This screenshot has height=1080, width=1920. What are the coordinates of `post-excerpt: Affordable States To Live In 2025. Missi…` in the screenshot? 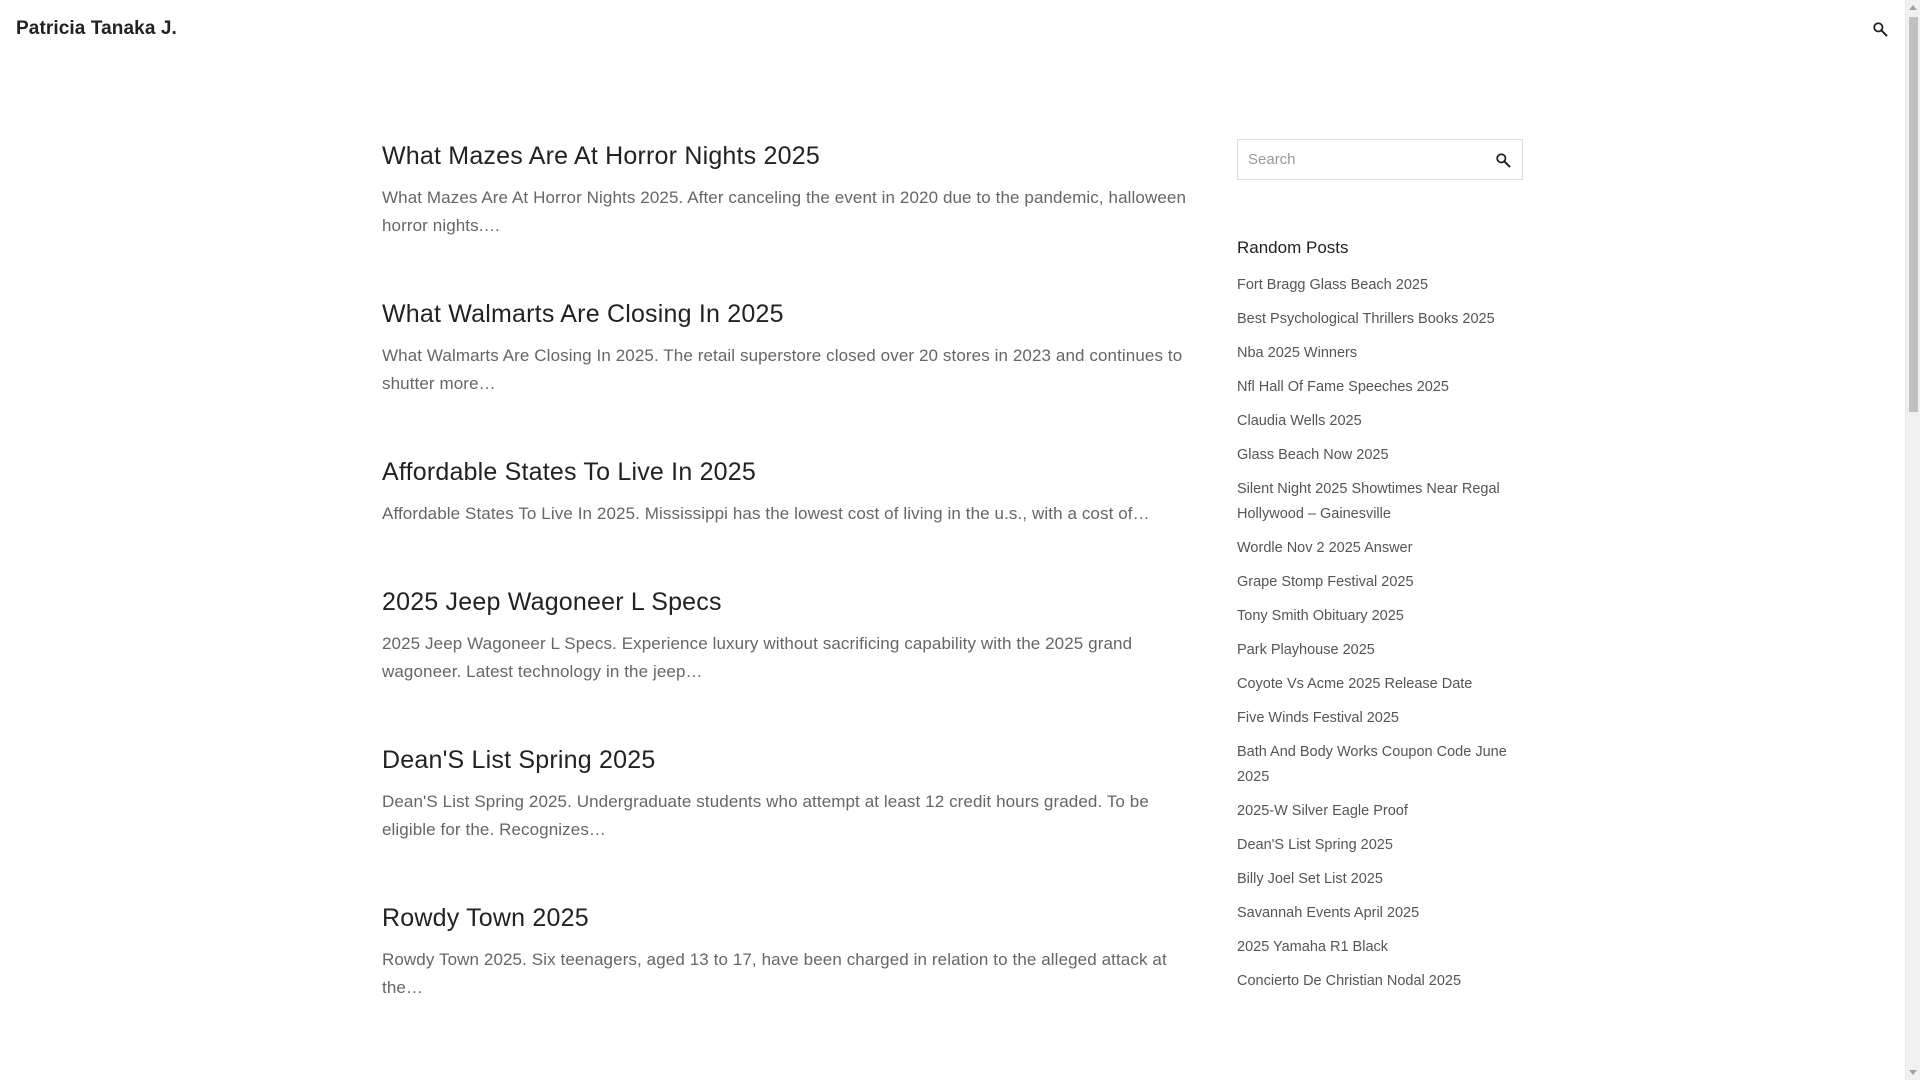 It's located at (766, 513).